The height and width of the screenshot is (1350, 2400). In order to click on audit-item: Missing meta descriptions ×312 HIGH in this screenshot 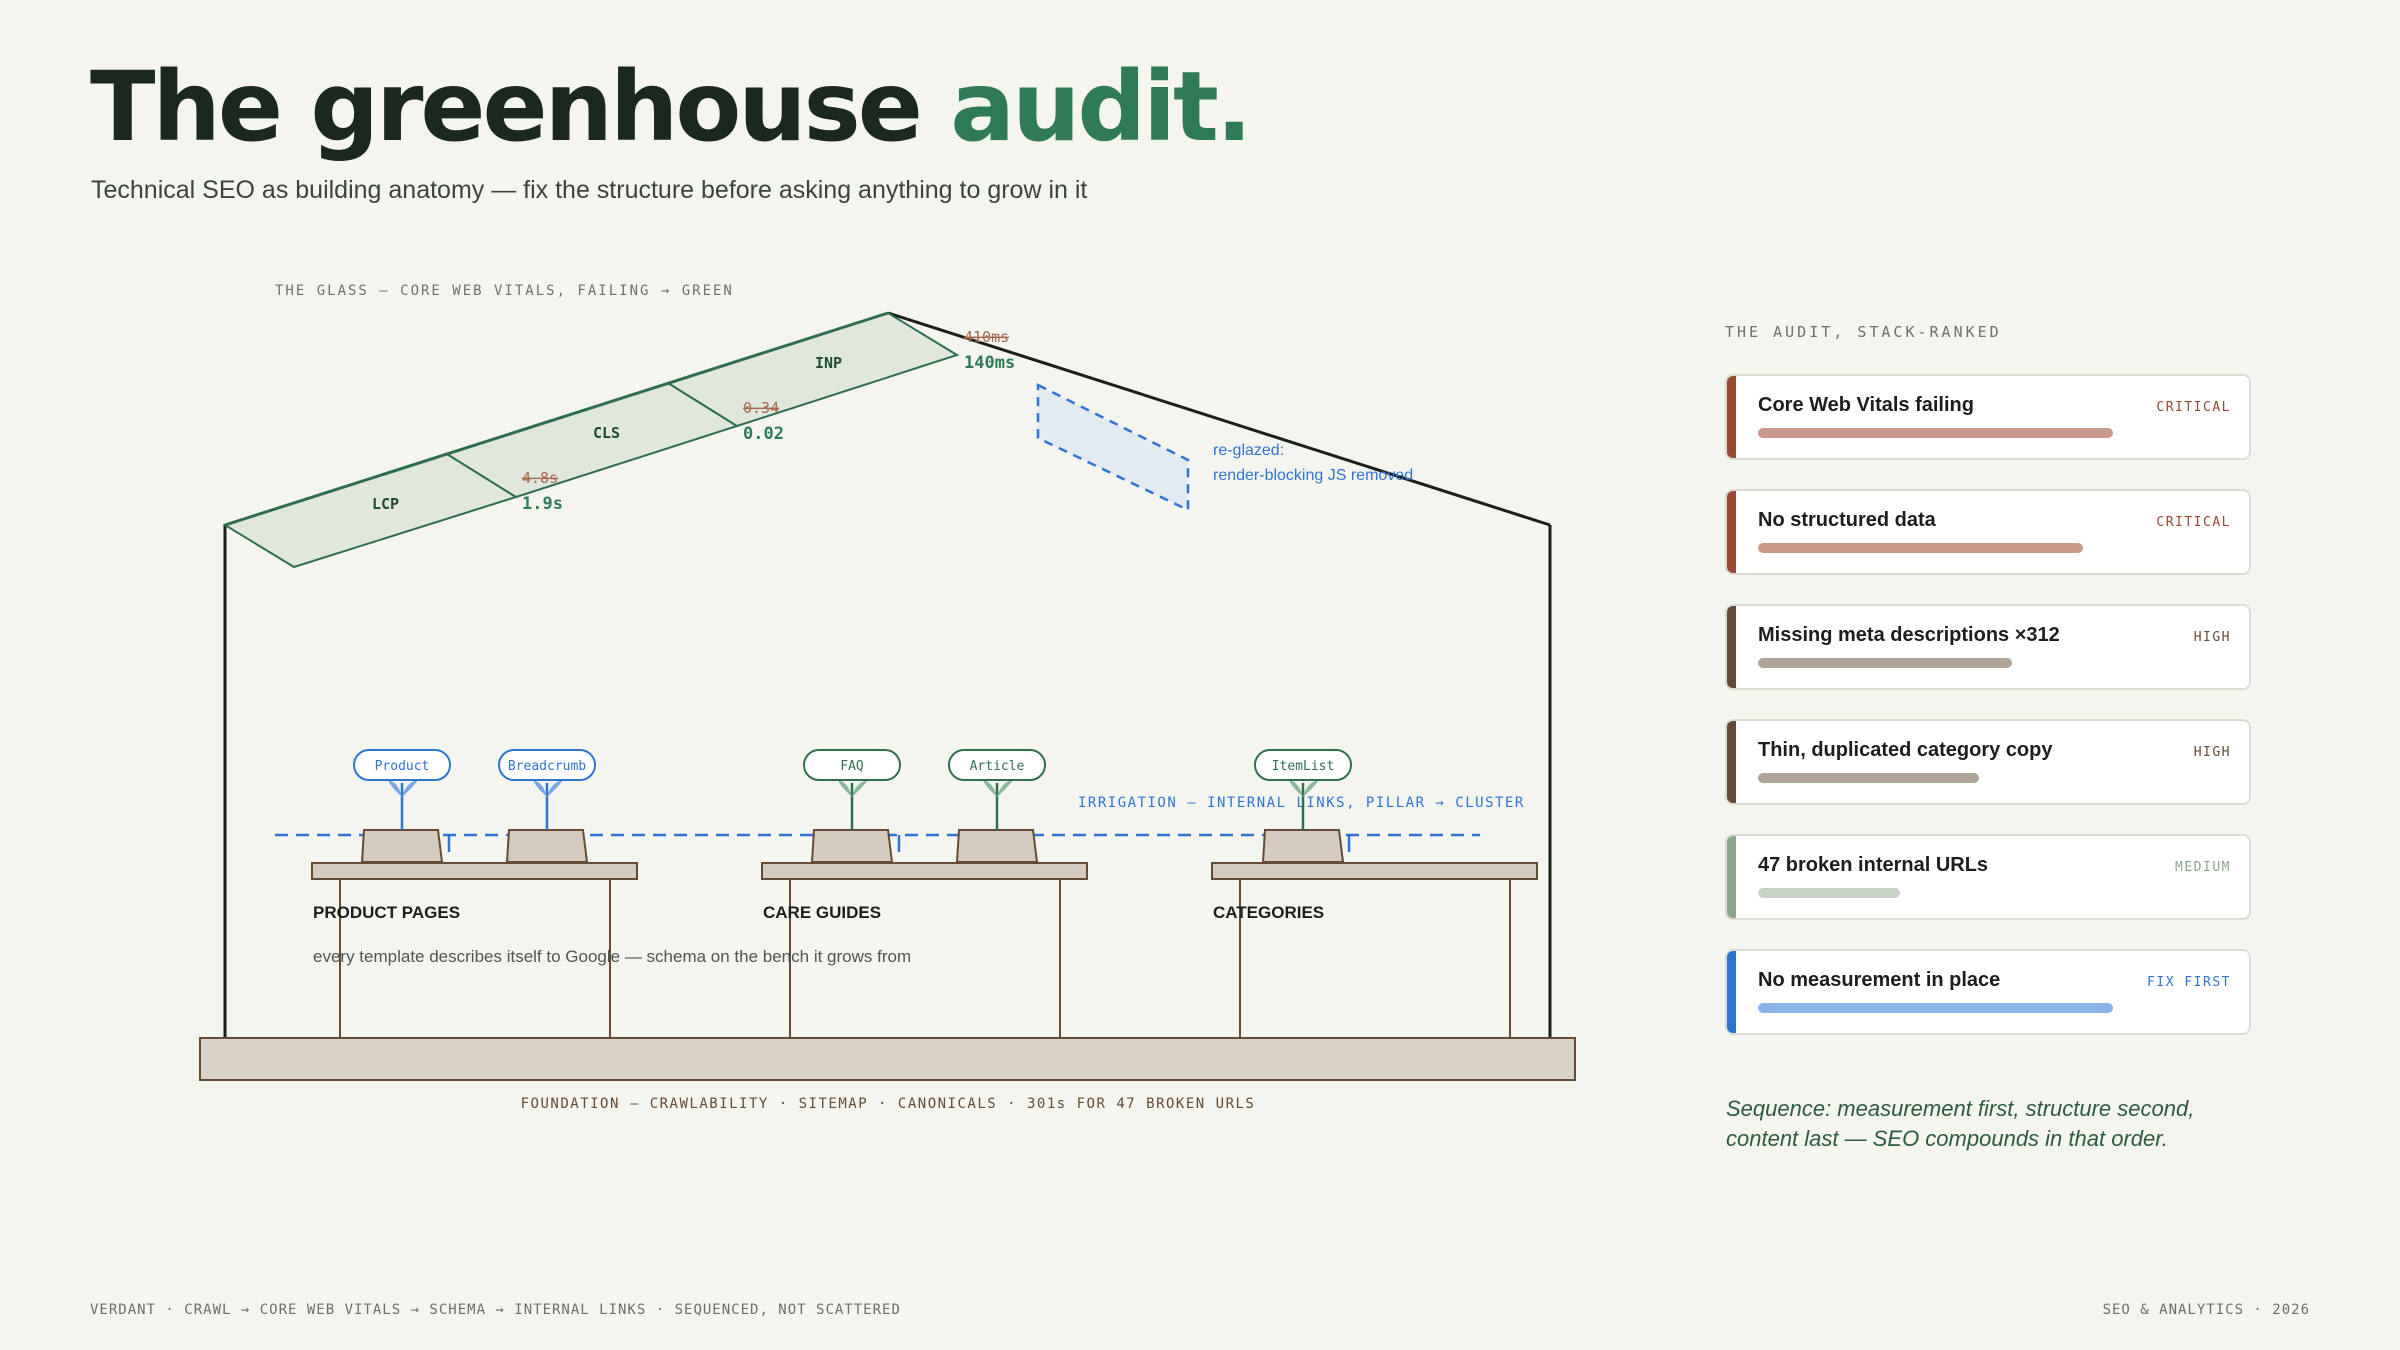, I will do `click(1988, 647)`.